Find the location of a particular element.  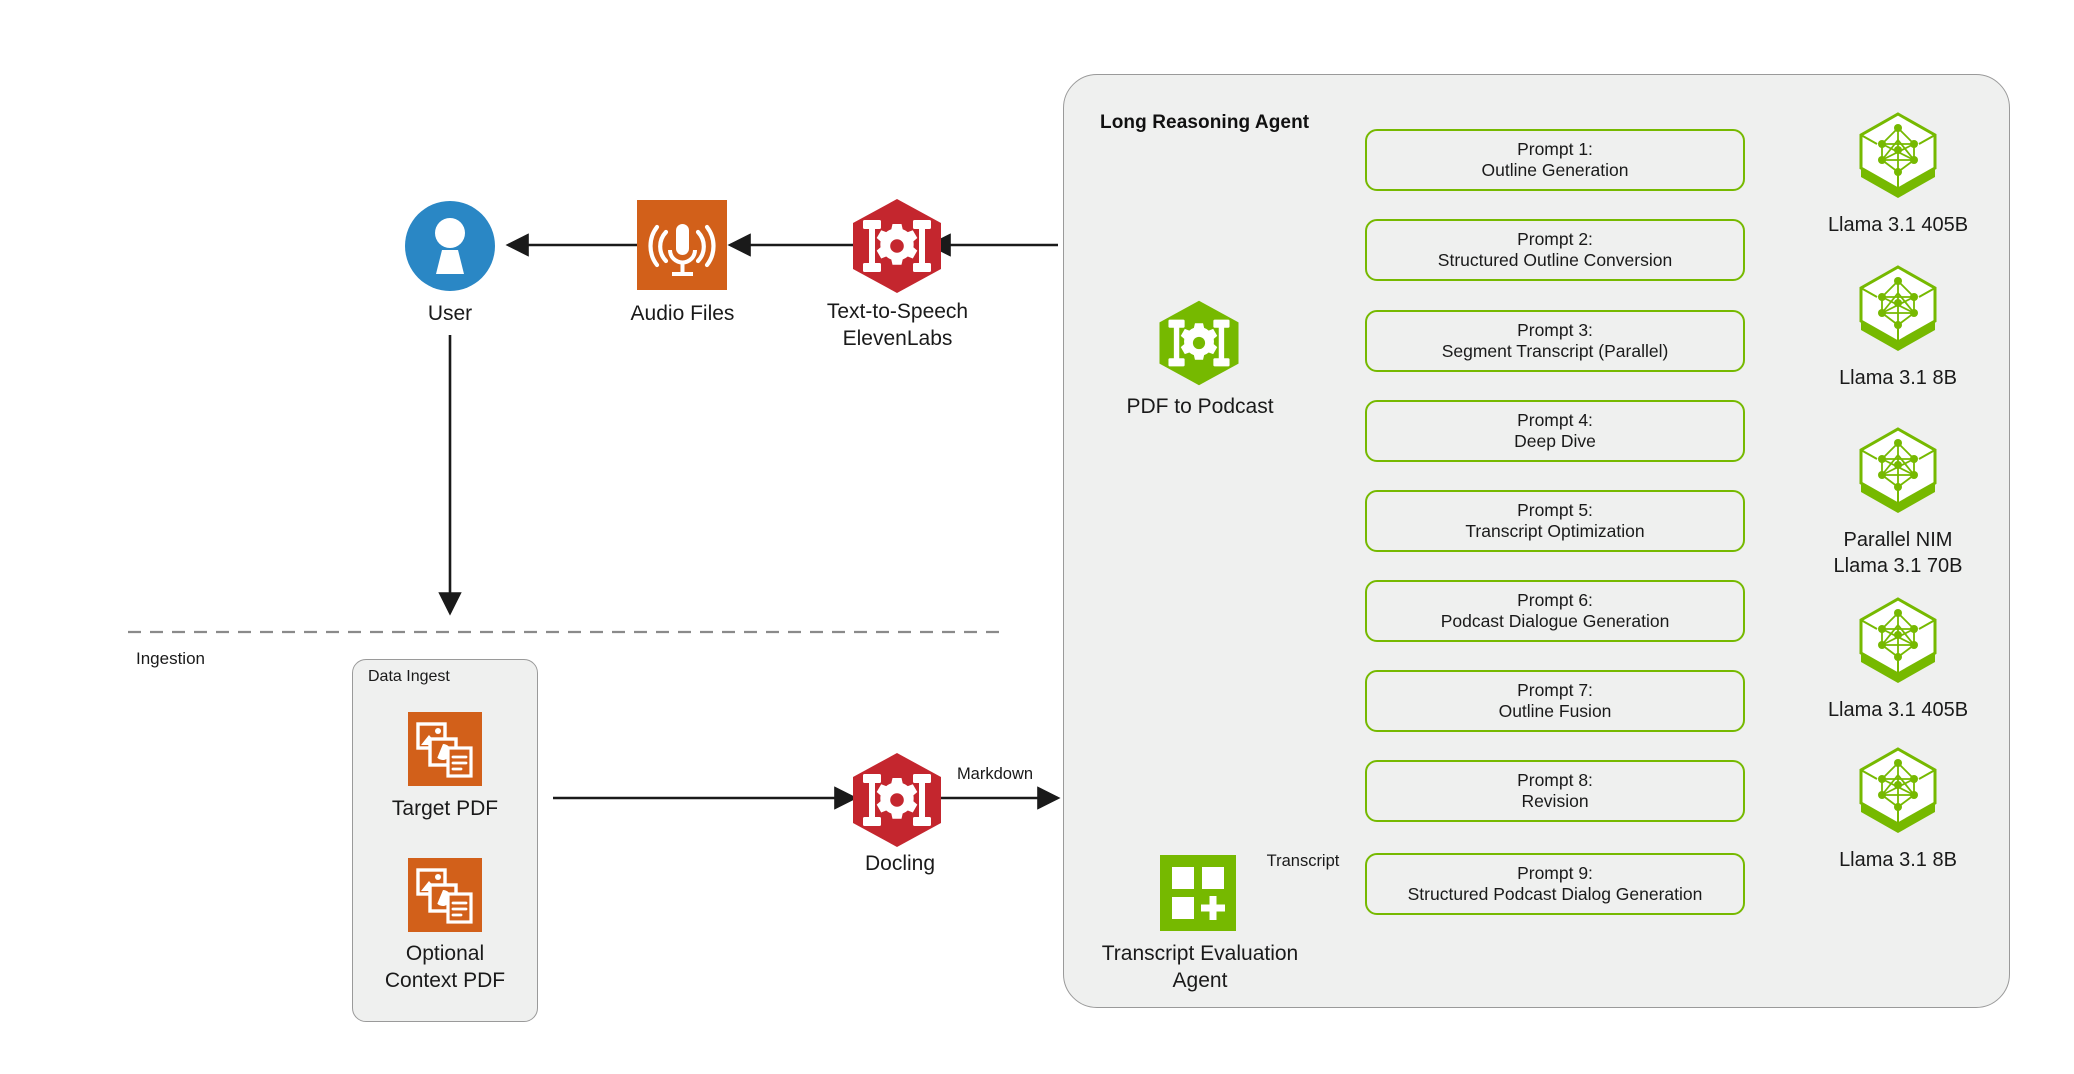

node-text-to-speech is located at coordinates (897, 246).